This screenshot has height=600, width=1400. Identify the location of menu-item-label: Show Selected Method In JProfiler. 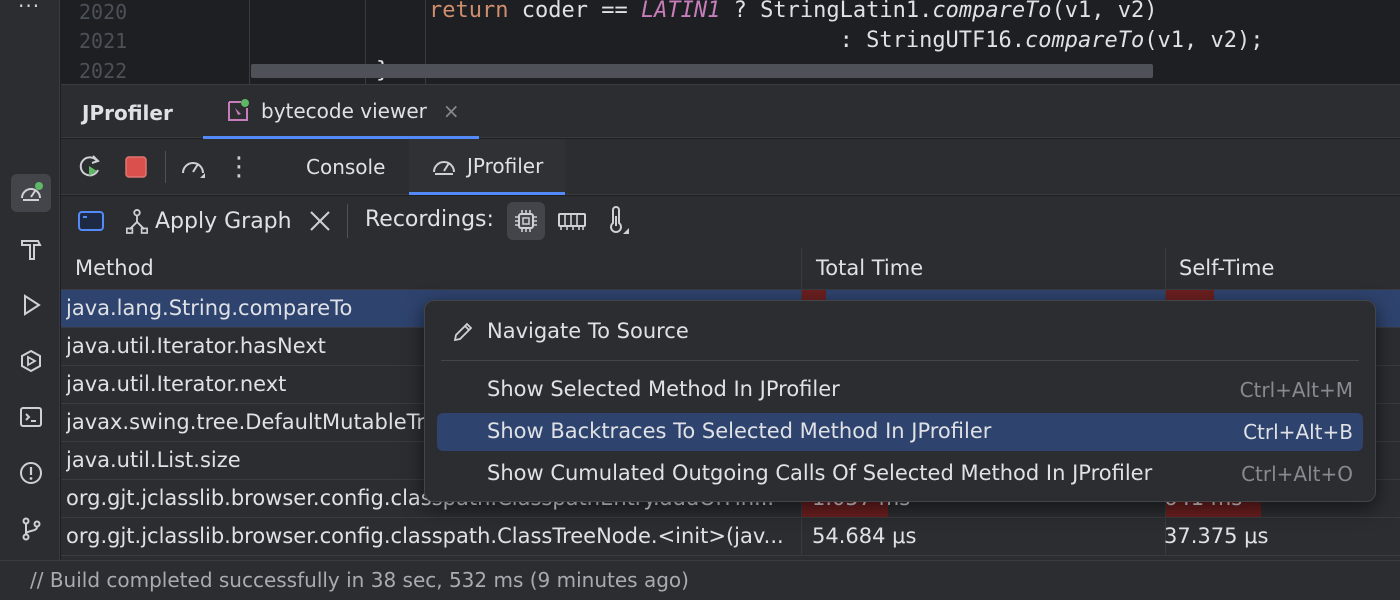
(663, 389).